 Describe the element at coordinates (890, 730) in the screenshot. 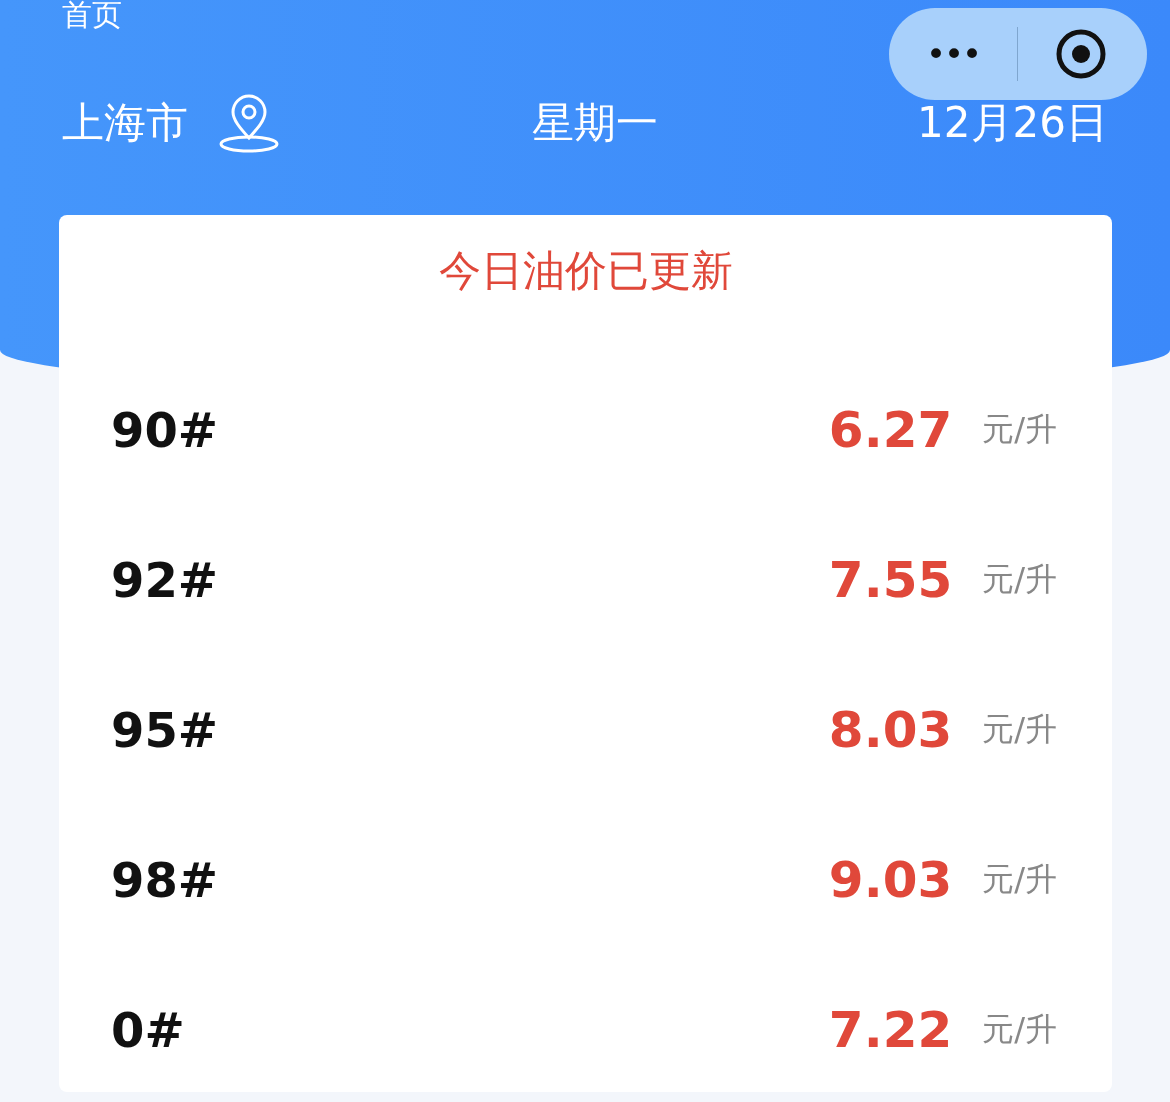

I see `fuel-price: 8.03` at that location.